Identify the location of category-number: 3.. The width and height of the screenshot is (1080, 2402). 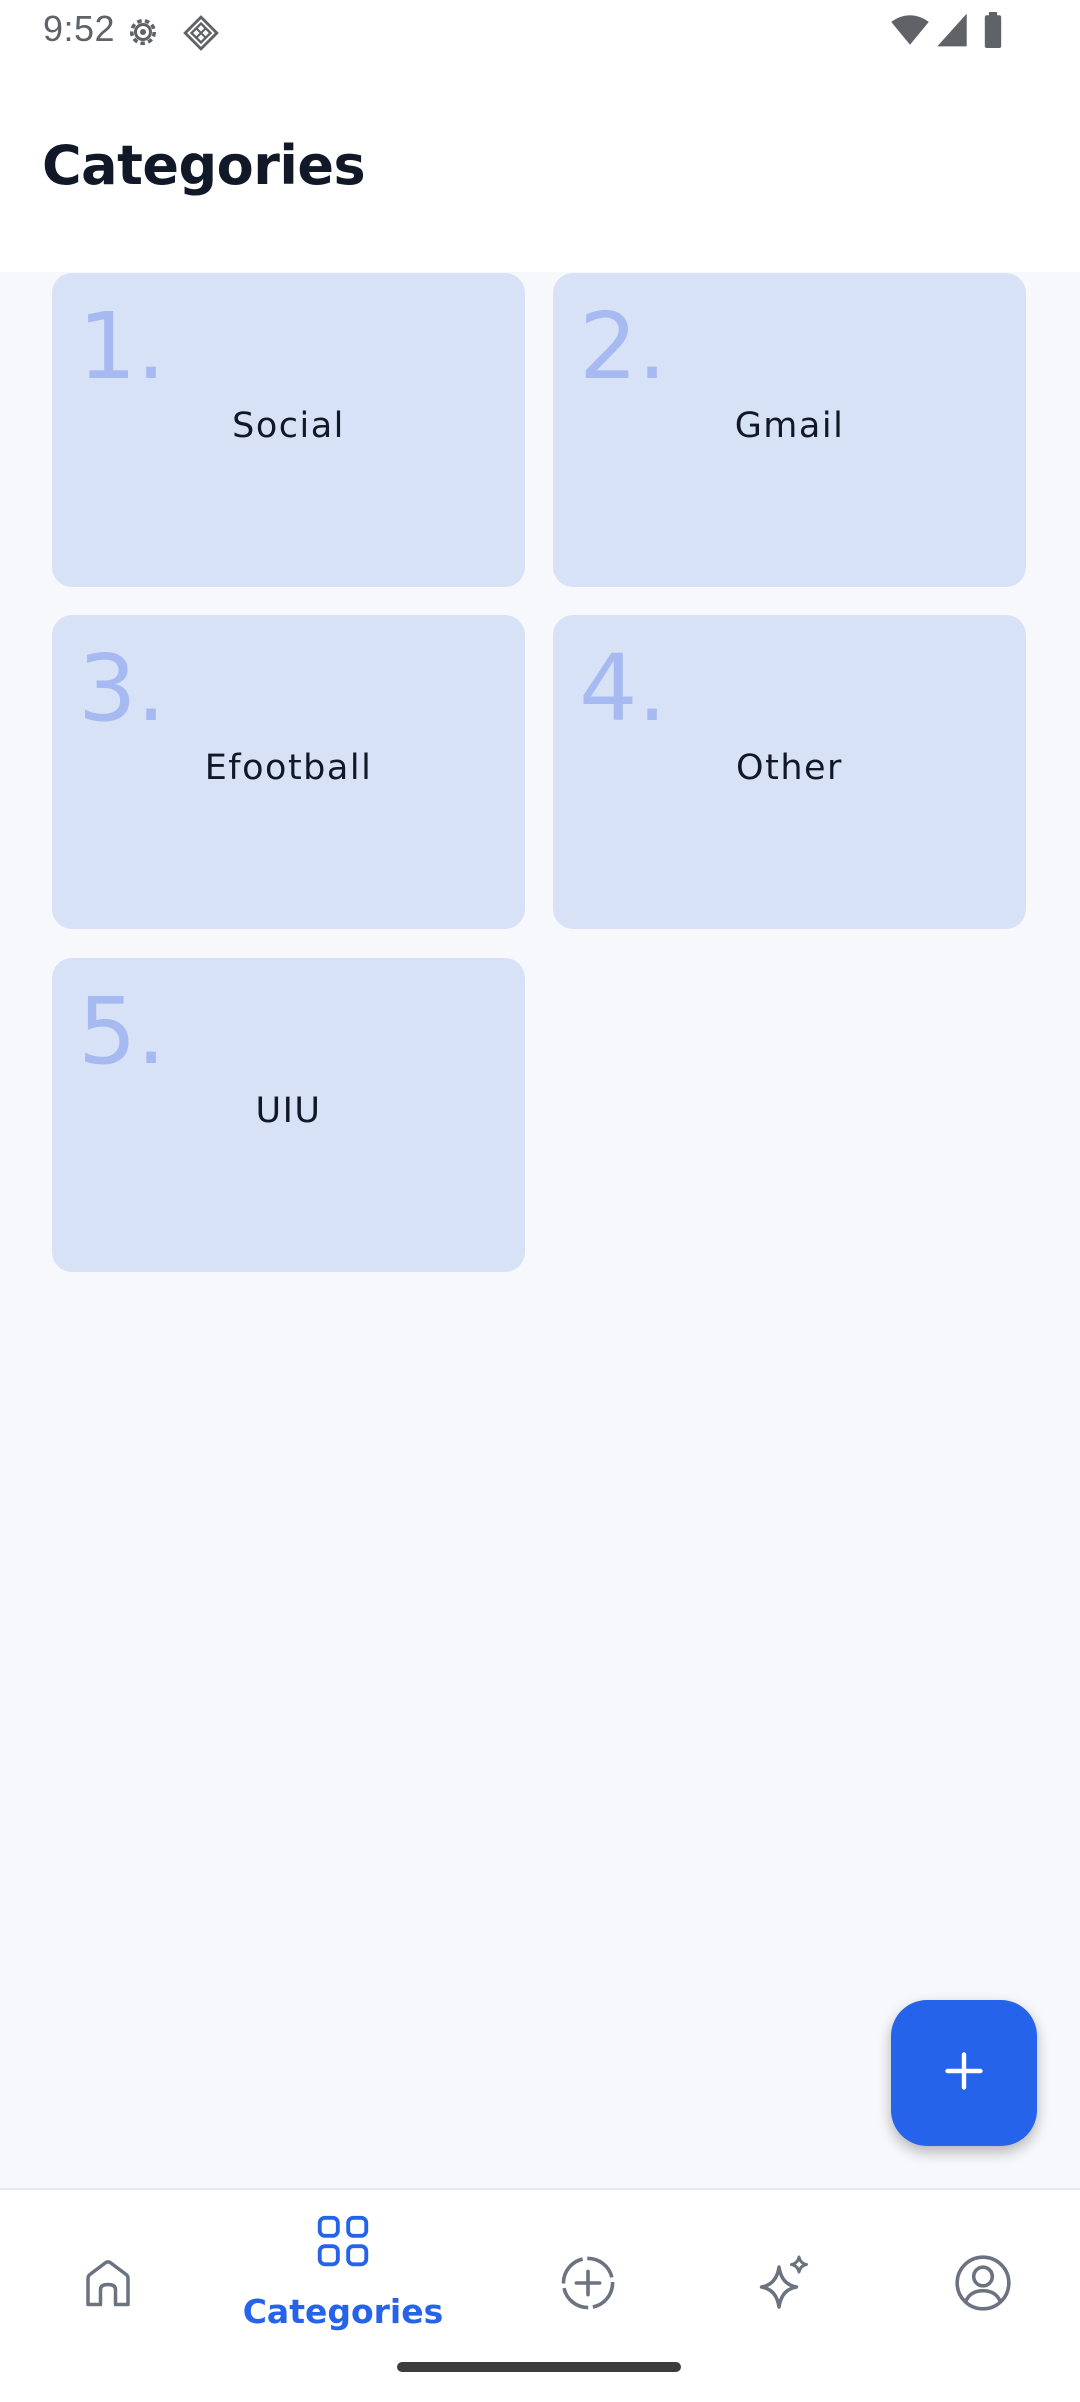
(122, 688).